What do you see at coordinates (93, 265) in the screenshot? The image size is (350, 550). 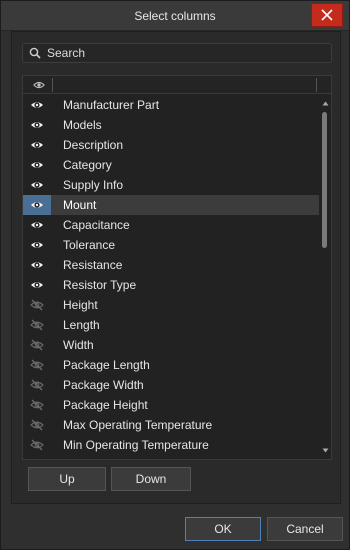 I see `column-label: Resistance` at bounding box center [93, 265].